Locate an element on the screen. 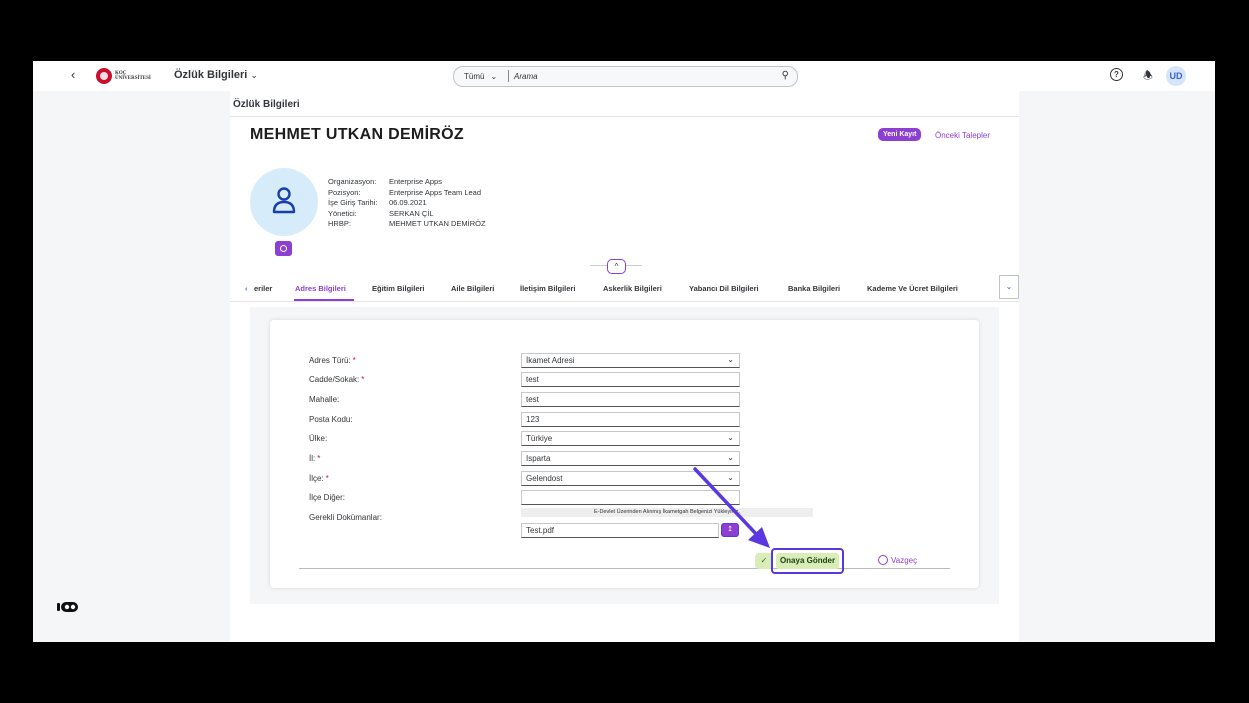 The image size is (1249, 703). assistant-launcher-icon is located at coordinates (68, 608).